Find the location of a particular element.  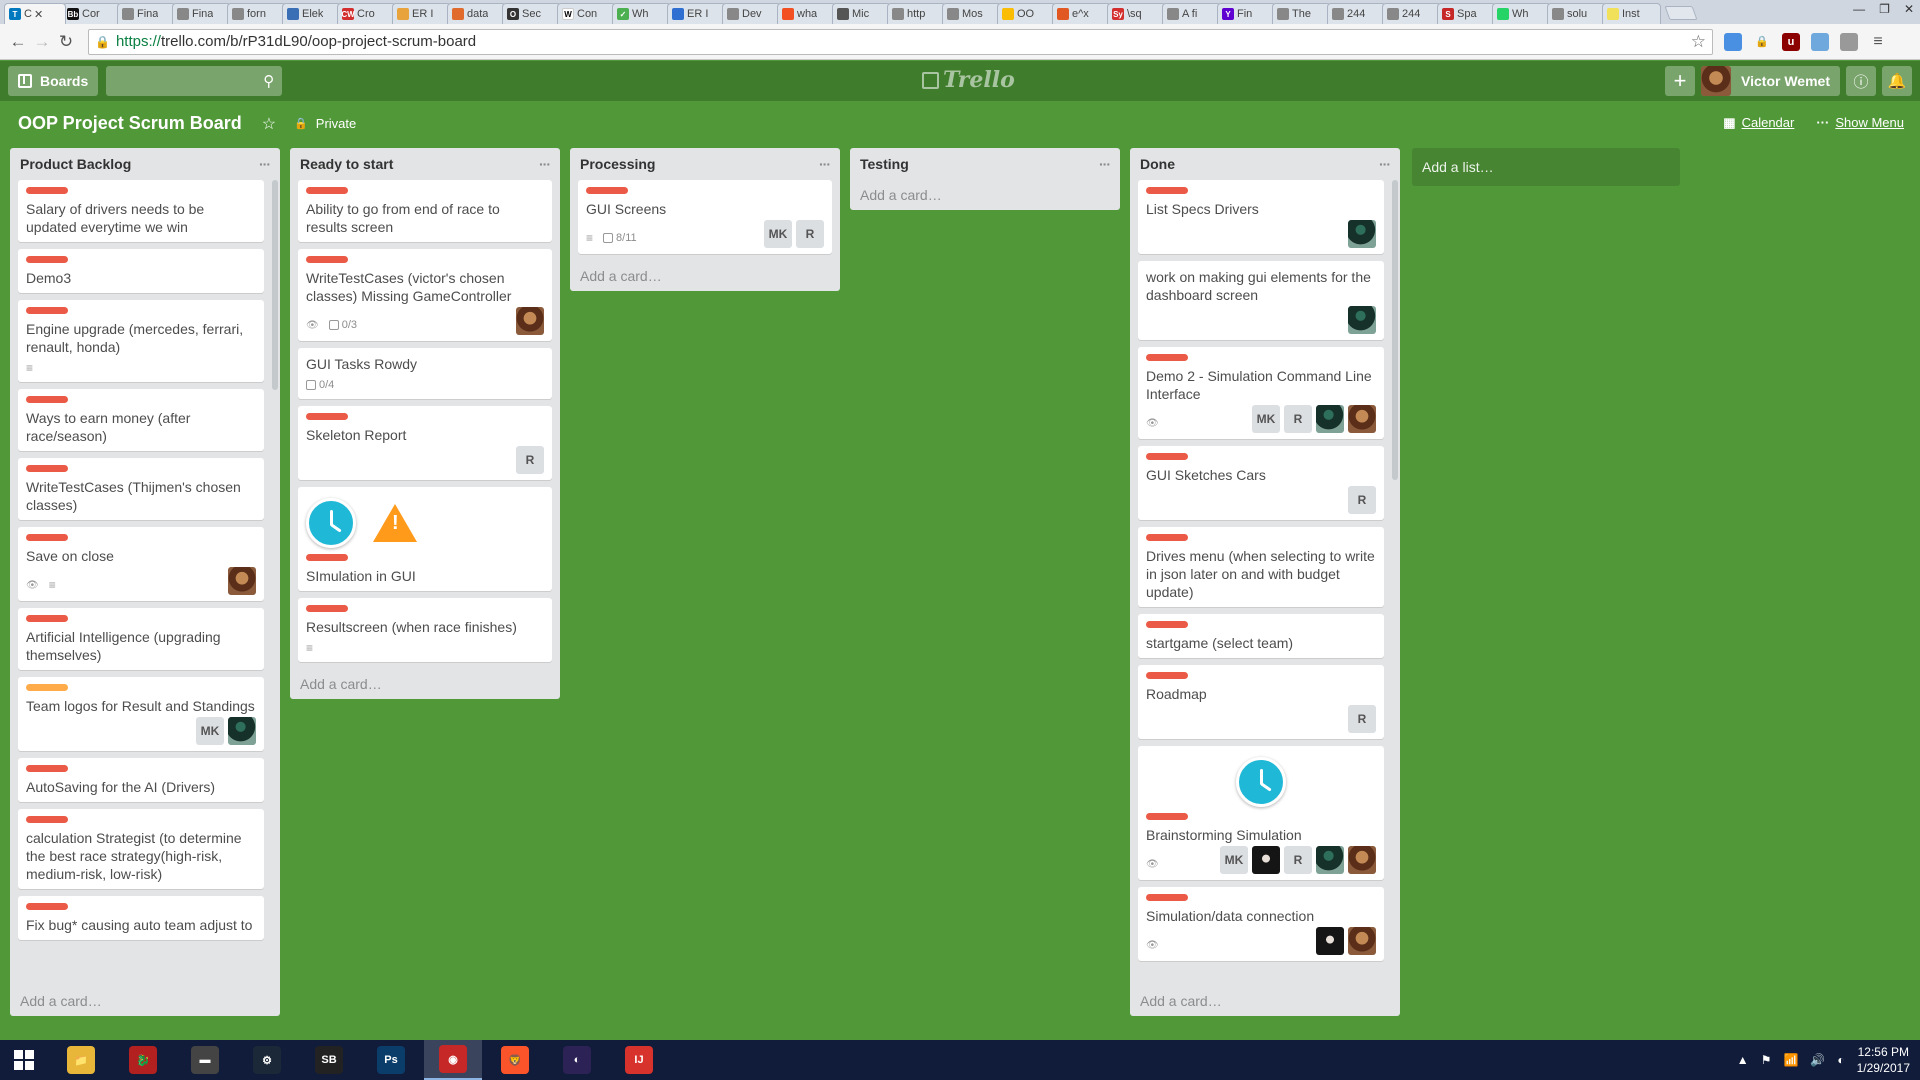

show-menu-button: ··· Show Menu is located at coordinates (1860, 123).